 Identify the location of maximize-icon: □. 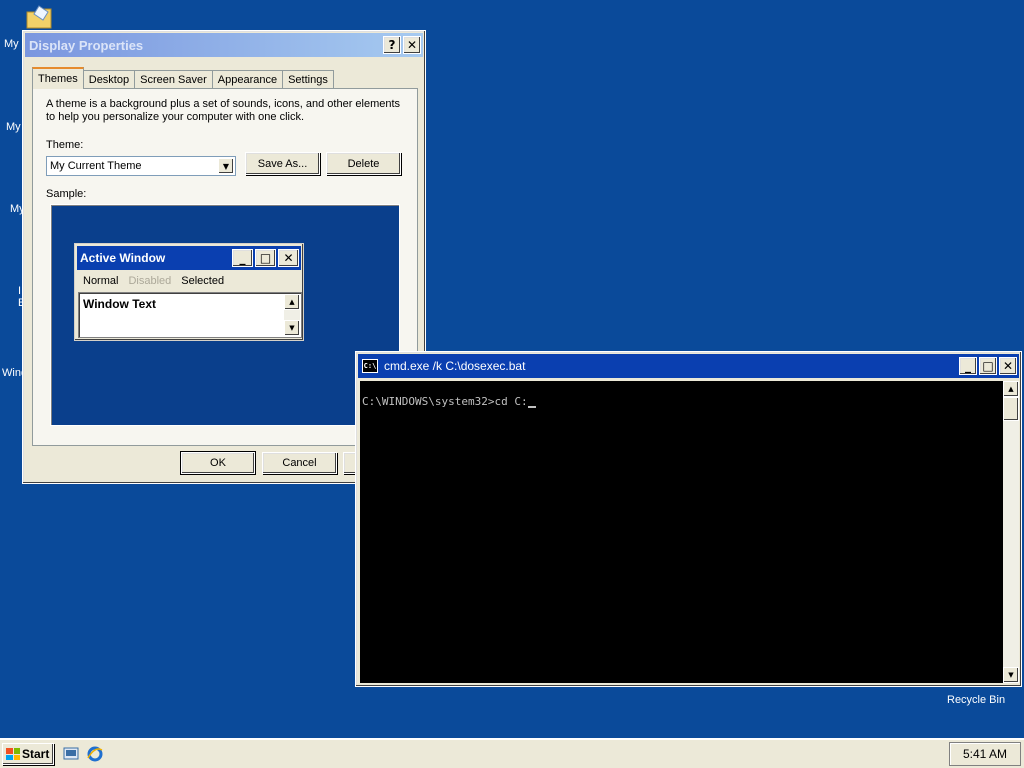
(265, 258).